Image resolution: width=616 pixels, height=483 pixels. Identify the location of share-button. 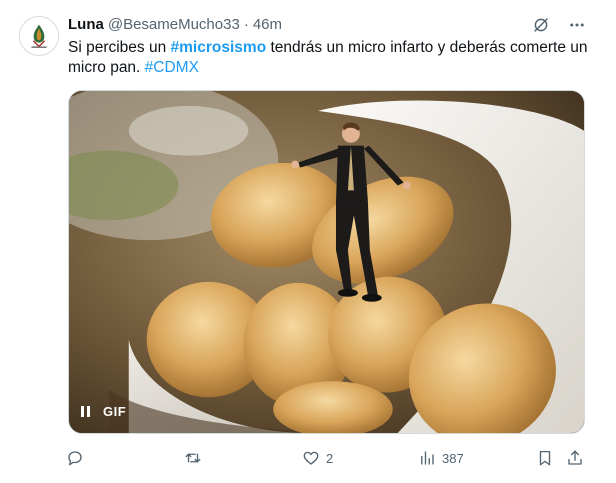
(575, 458).